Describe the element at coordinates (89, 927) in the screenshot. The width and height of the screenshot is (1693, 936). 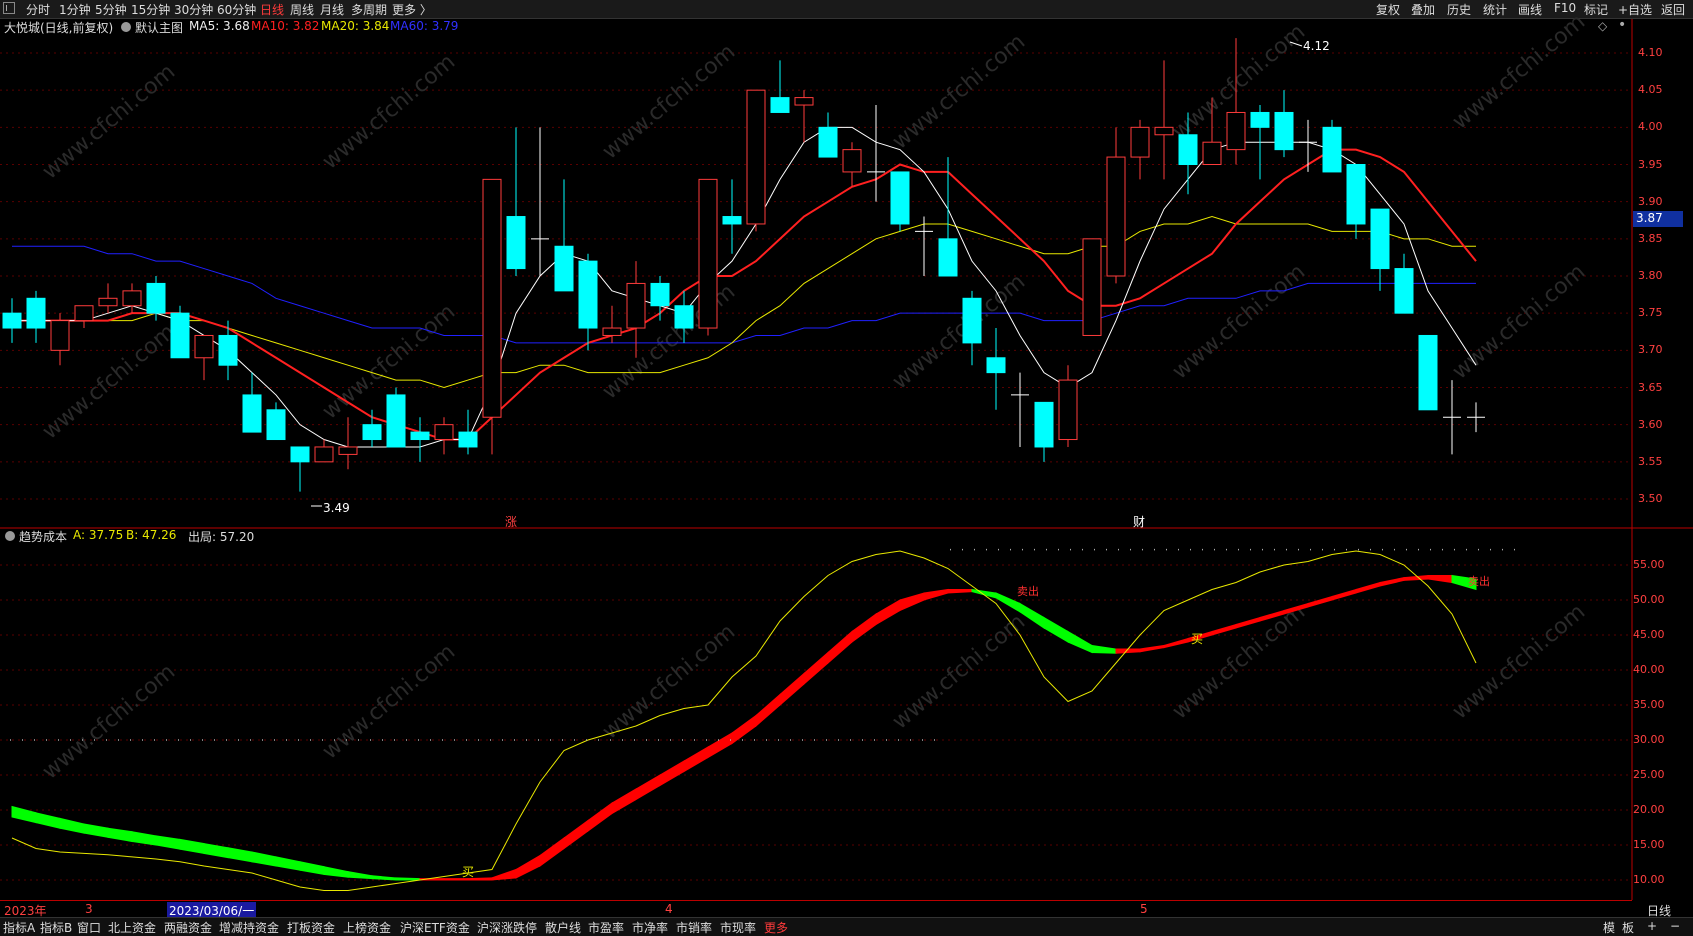
I see `tab-window: 窗口` at that location.